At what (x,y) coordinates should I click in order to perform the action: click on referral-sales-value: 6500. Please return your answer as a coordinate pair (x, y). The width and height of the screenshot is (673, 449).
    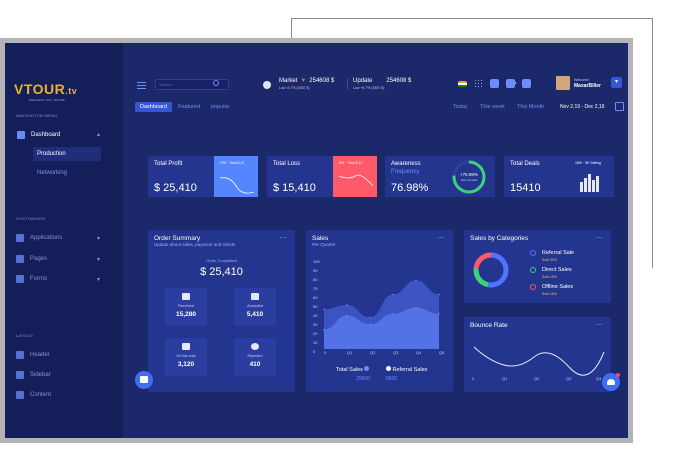
    Looking at the image, I should click on (392, 379).